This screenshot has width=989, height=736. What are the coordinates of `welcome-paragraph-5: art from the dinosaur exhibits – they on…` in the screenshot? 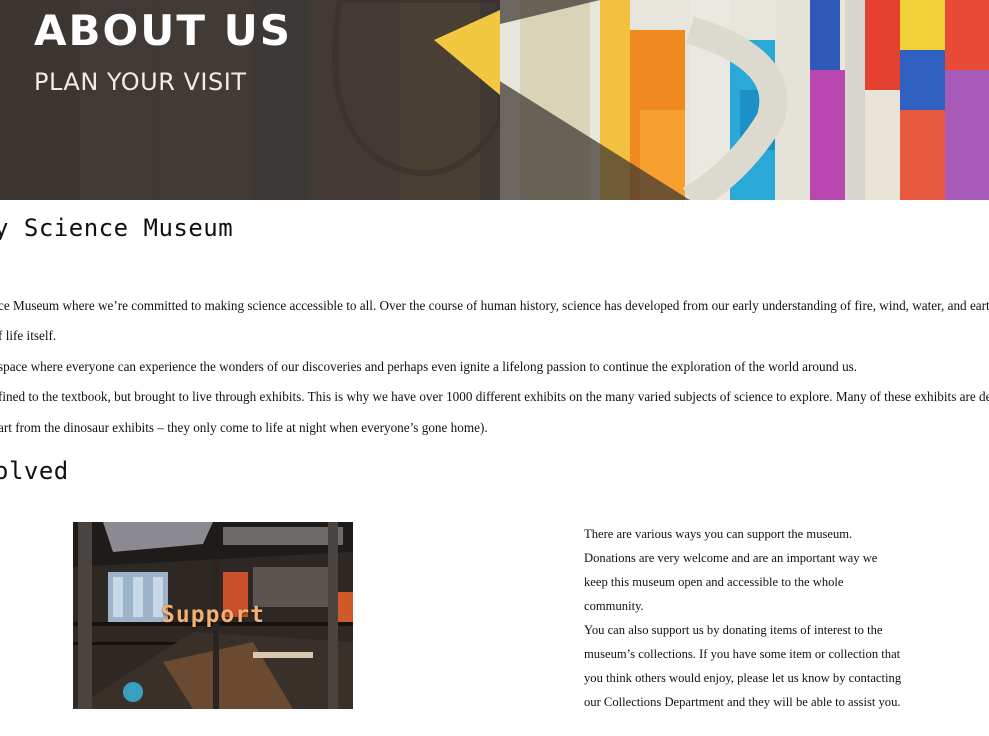 It's located at (244, 427).